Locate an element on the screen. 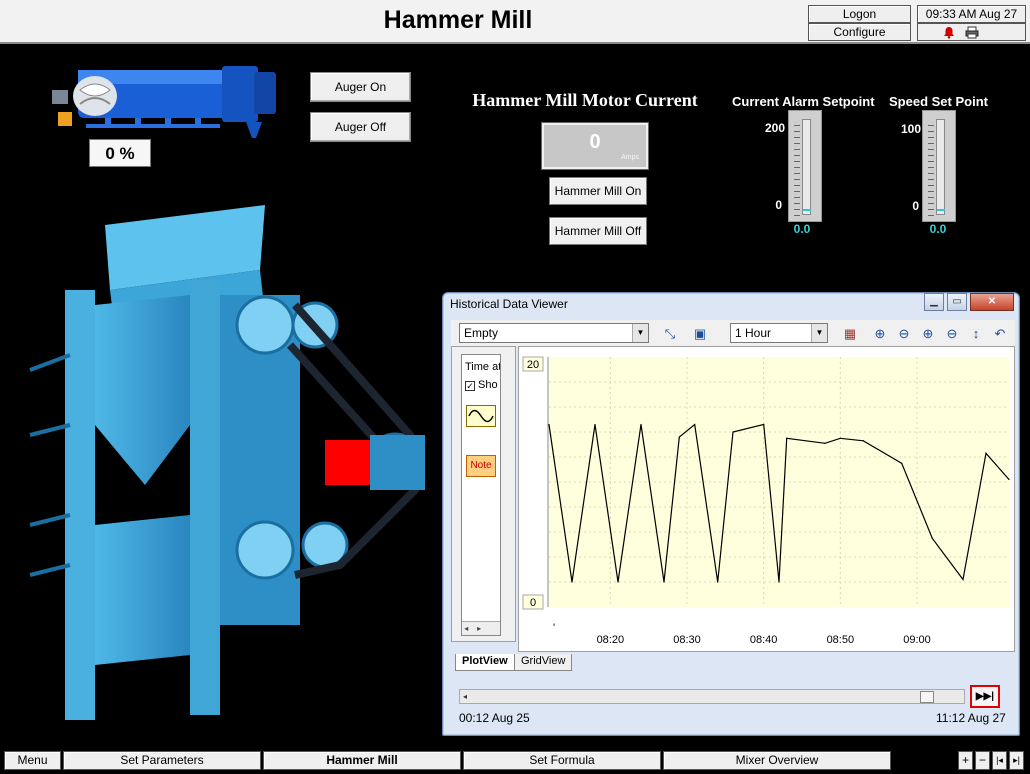  auger-off-button: Auger Off is located at coordinates (360, 127).